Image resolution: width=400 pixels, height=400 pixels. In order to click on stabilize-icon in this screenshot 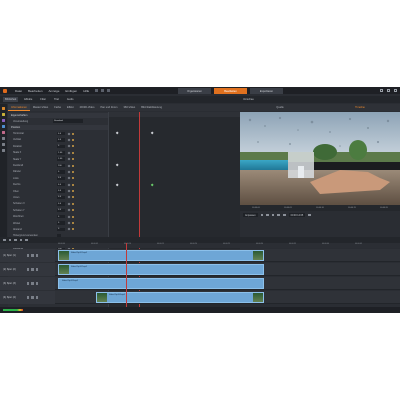, I will do `click(3, 150)`.